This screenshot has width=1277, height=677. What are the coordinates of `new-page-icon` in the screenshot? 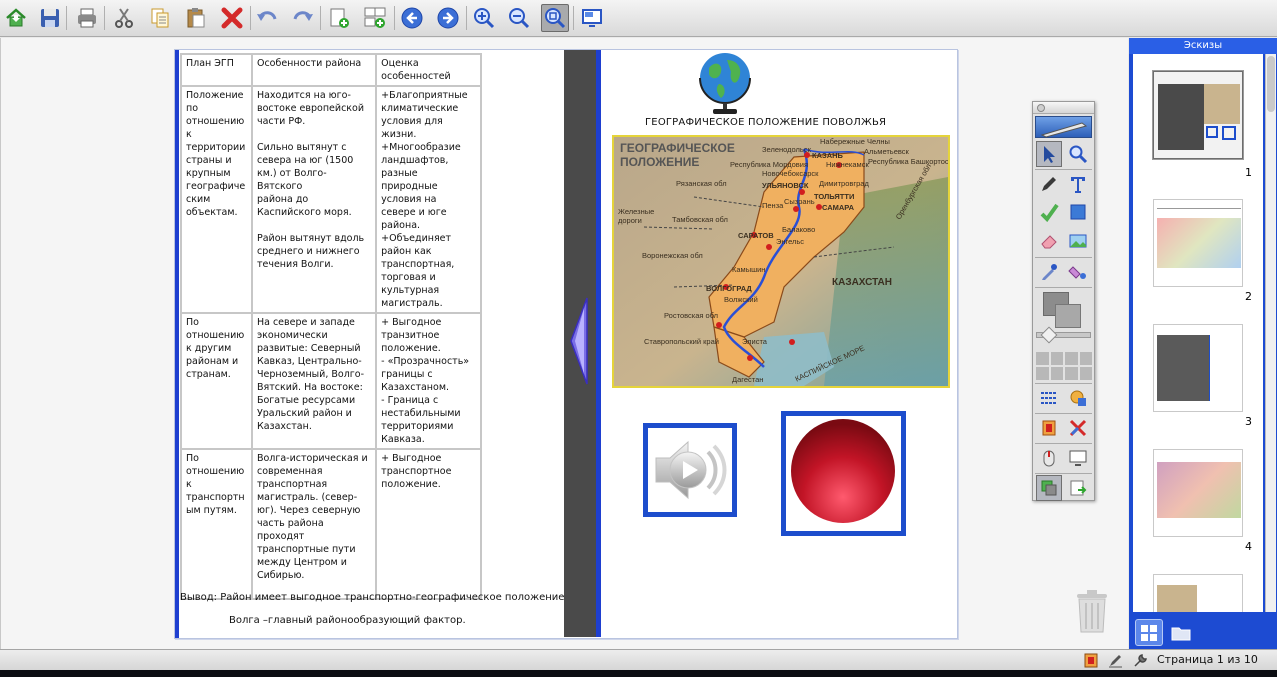 It's located at (339, 18).